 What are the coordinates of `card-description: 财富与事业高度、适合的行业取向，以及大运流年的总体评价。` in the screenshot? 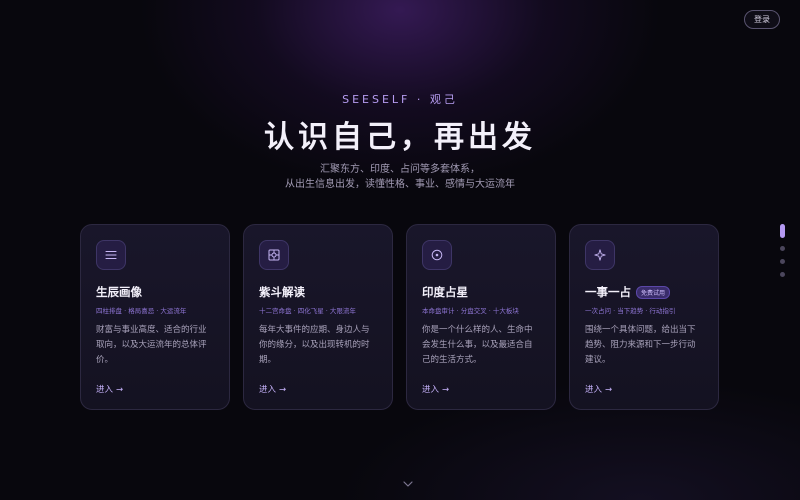 It's located at (151, 345).